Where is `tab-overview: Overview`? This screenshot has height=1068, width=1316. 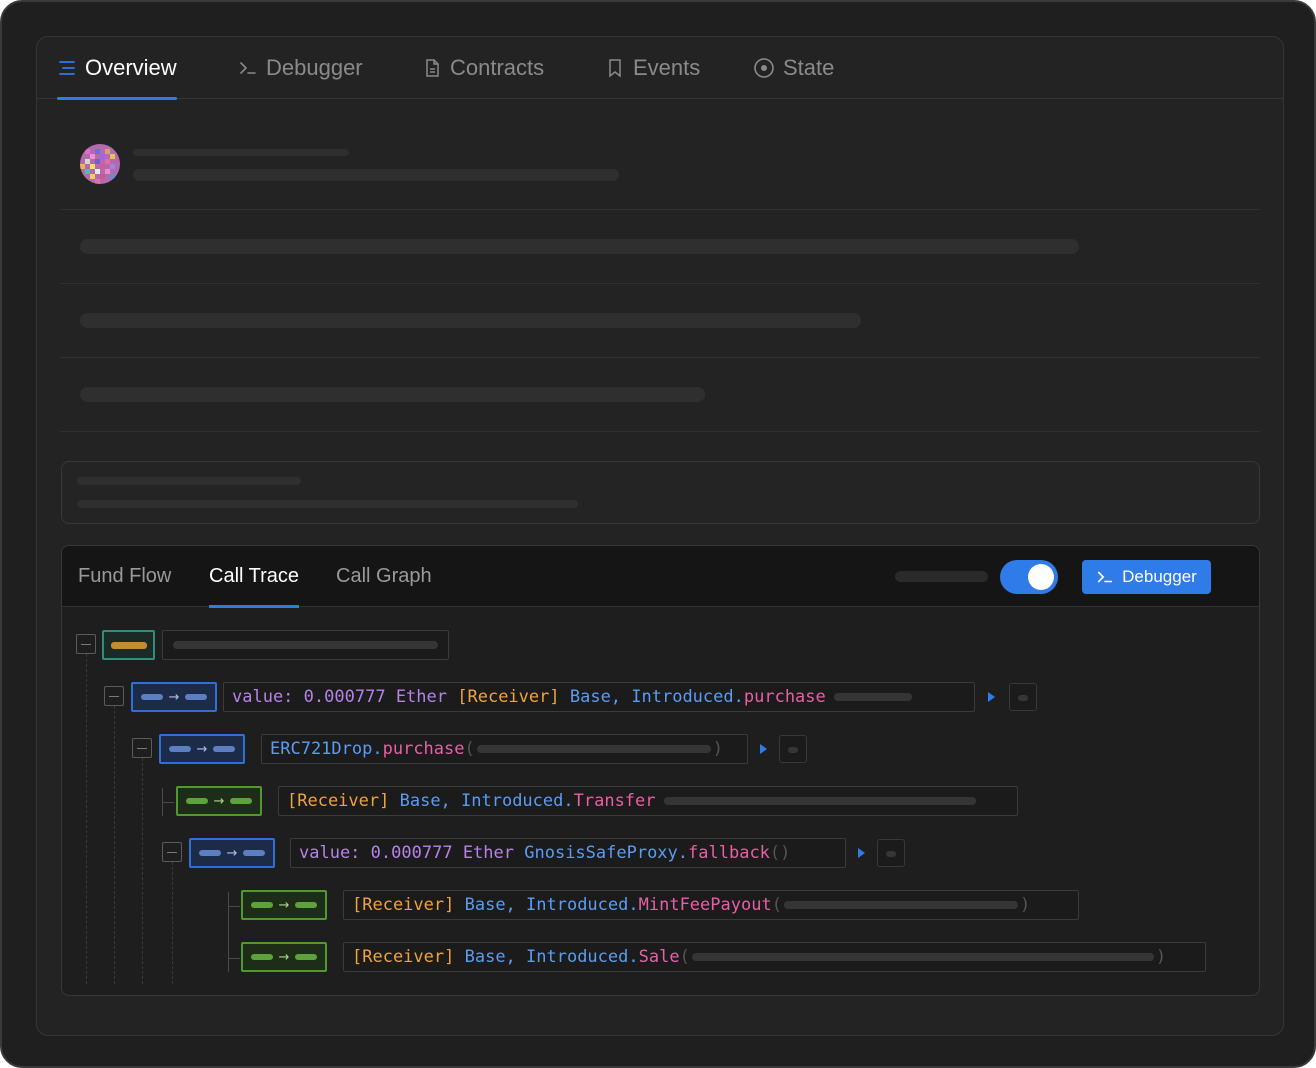 tab-overview: Overview is located at coordinates (117, 68).